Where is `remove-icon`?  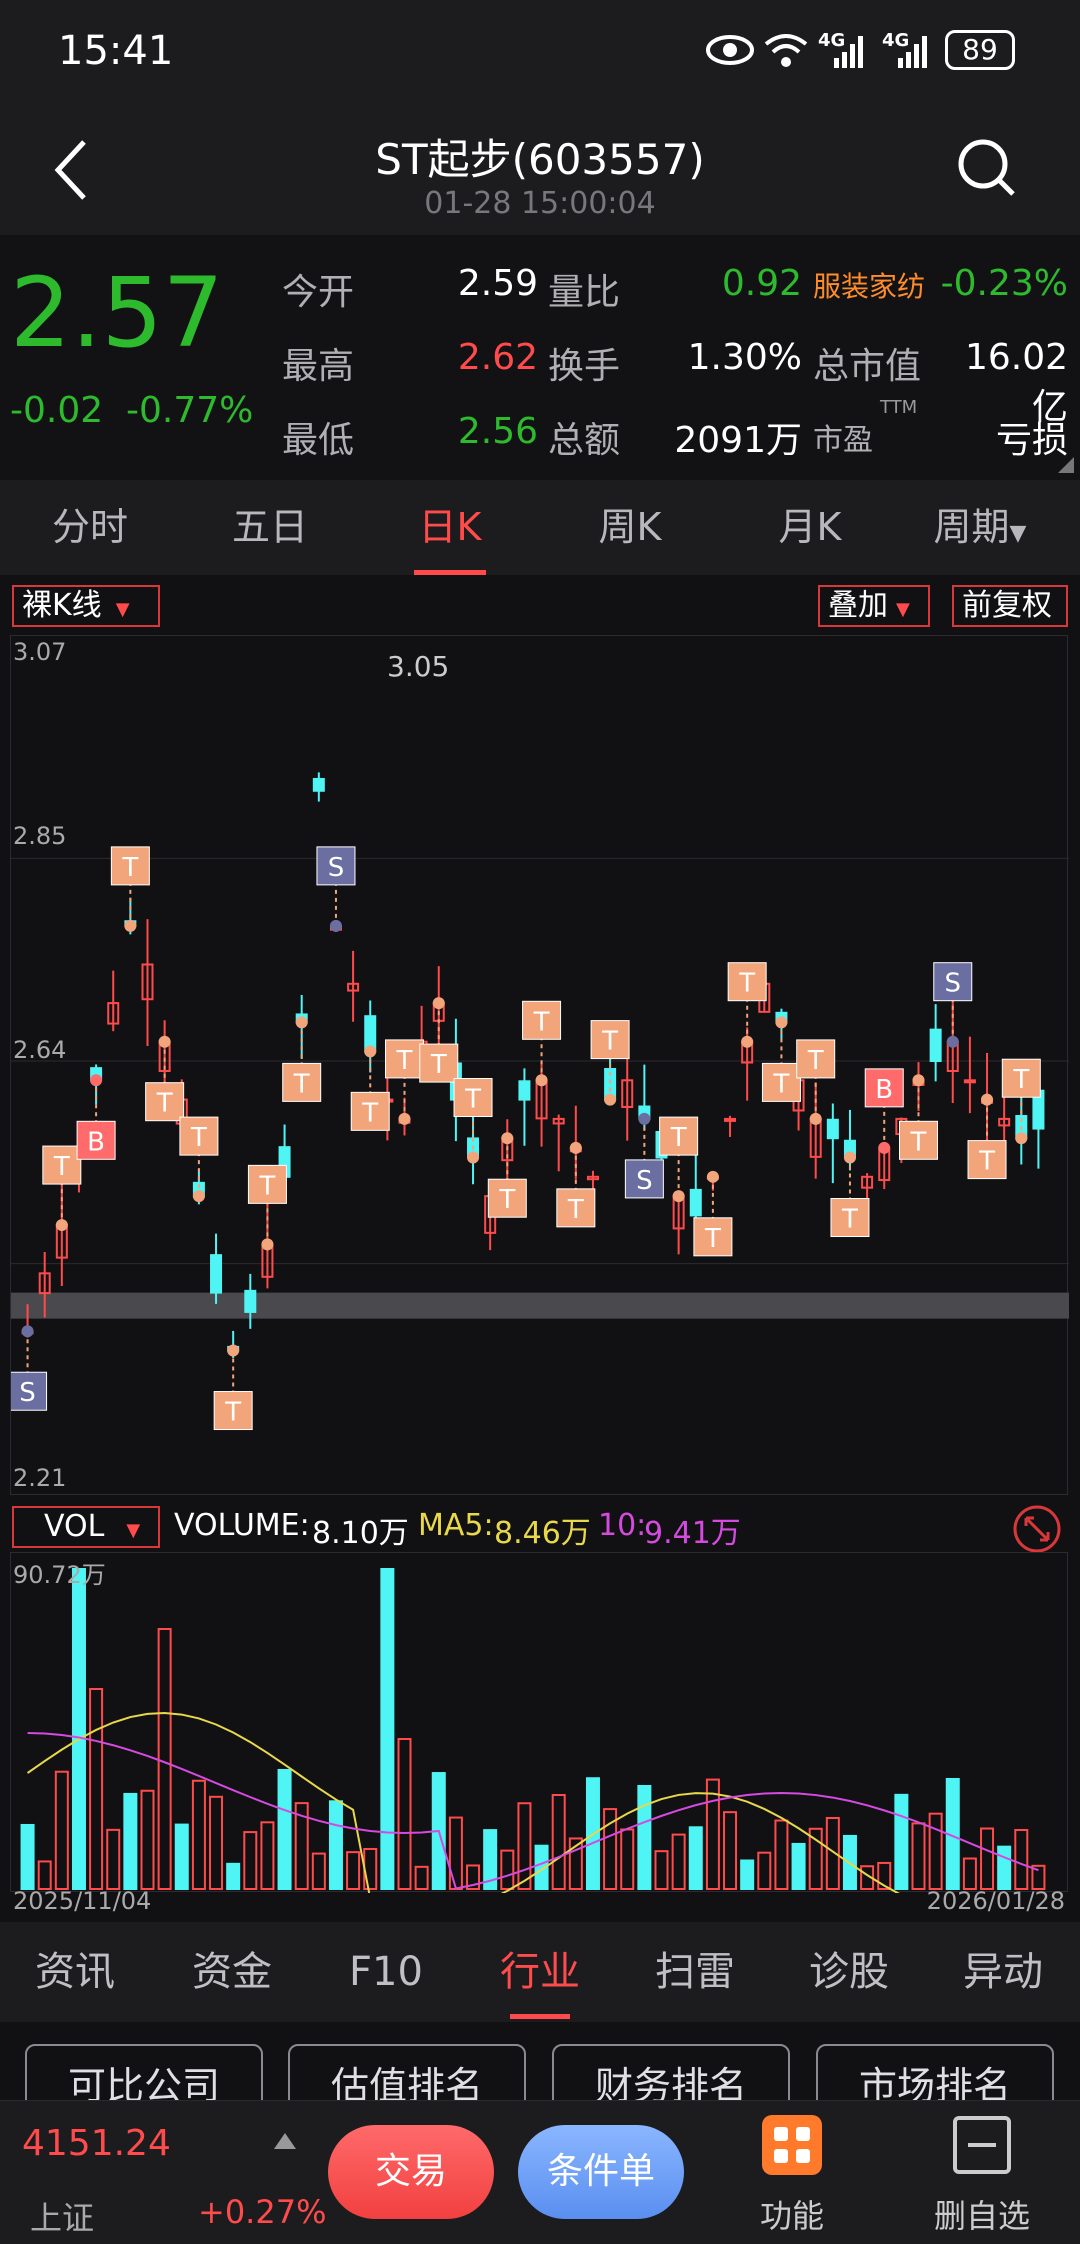 remove-icon is located at coordinates (982, 2145).